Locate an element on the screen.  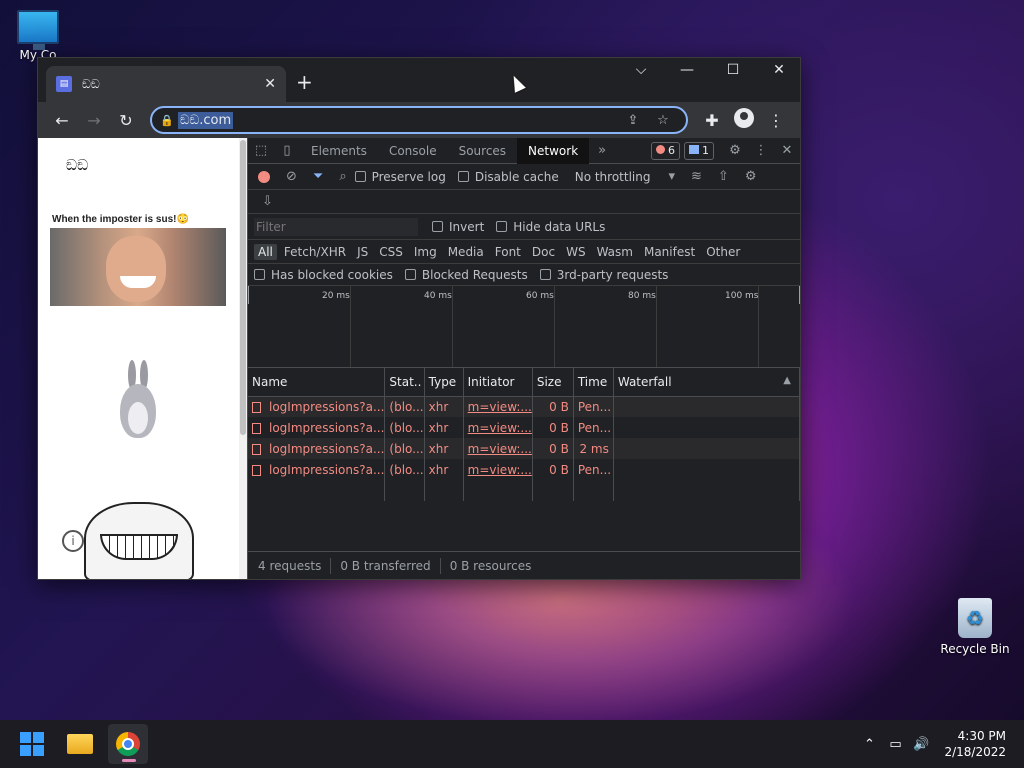
clear-icon: ⊘ is located at coordinates (291, 176).